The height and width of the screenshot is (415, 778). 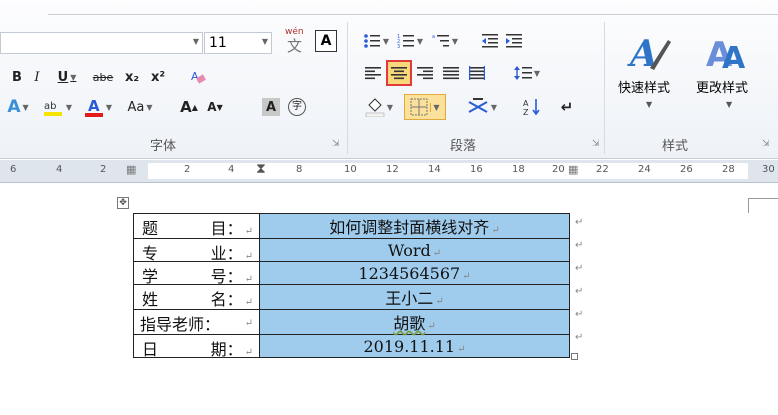 I want to click on superscript-button: x², so click(x=158, y=77).